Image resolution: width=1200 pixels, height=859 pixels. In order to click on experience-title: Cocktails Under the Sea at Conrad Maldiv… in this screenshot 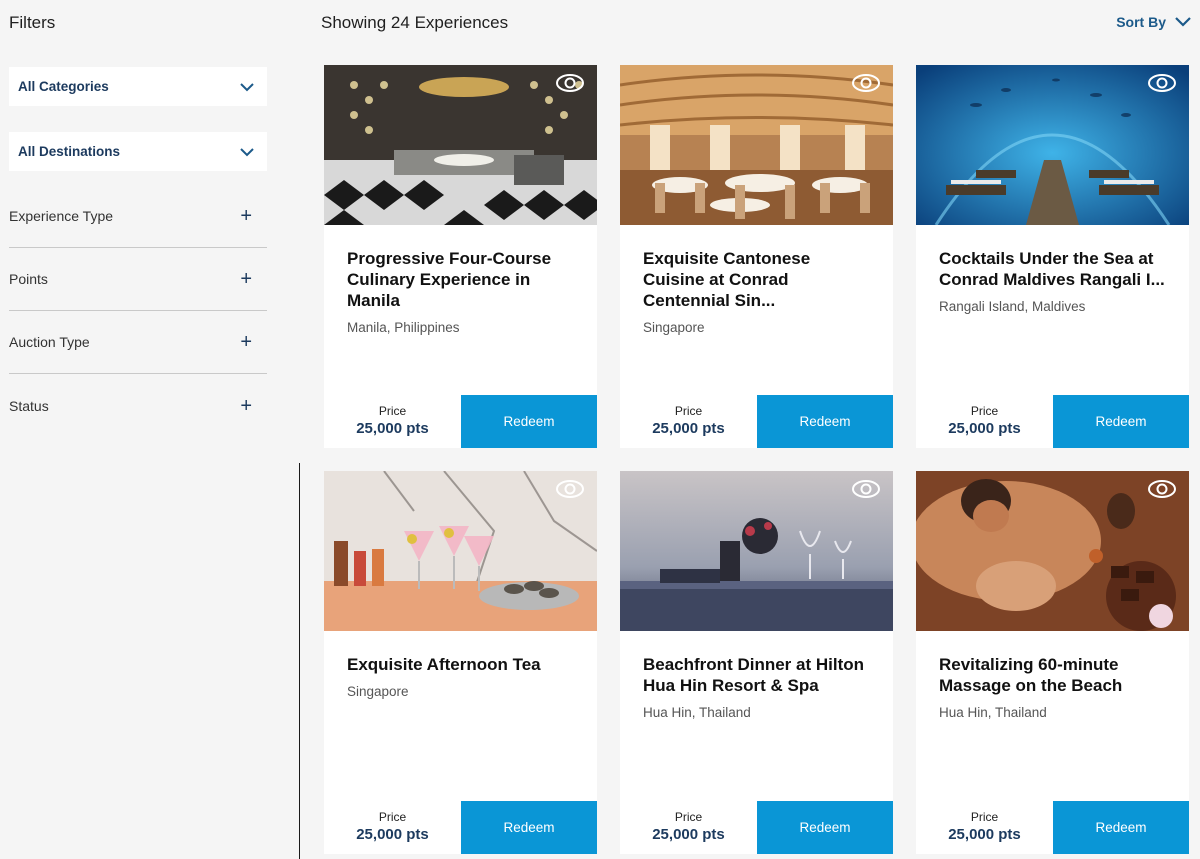, I will do `click(1052, 269)`.